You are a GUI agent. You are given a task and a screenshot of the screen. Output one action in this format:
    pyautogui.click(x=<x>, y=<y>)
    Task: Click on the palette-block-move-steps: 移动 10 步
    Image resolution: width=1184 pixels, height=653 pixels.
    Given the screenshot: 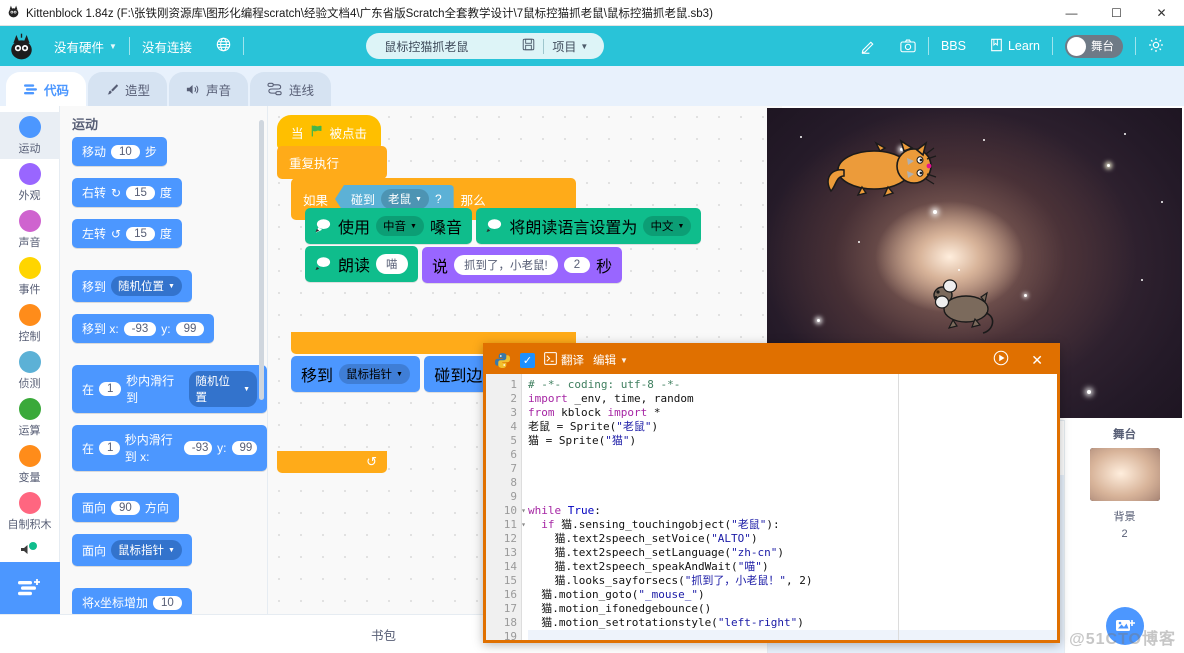 What is the action you would take?
    pyautogui.click(x=119, y=151)
    